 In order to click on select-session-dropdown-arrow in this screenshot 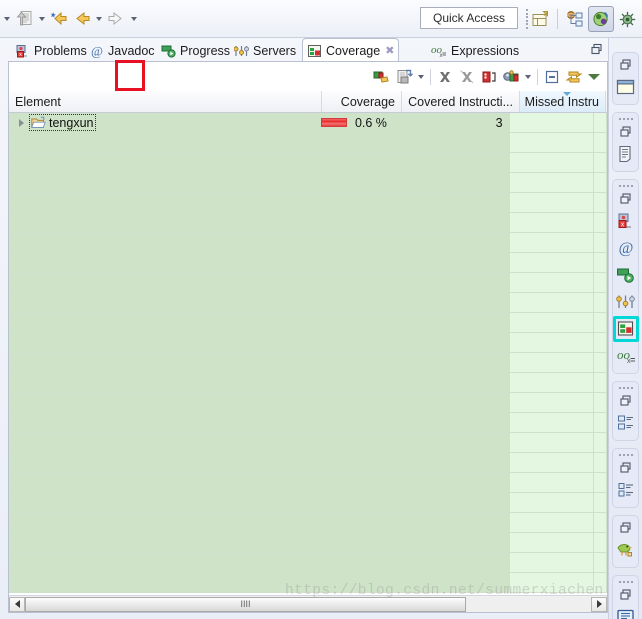, I will do `click(528, 77)`.